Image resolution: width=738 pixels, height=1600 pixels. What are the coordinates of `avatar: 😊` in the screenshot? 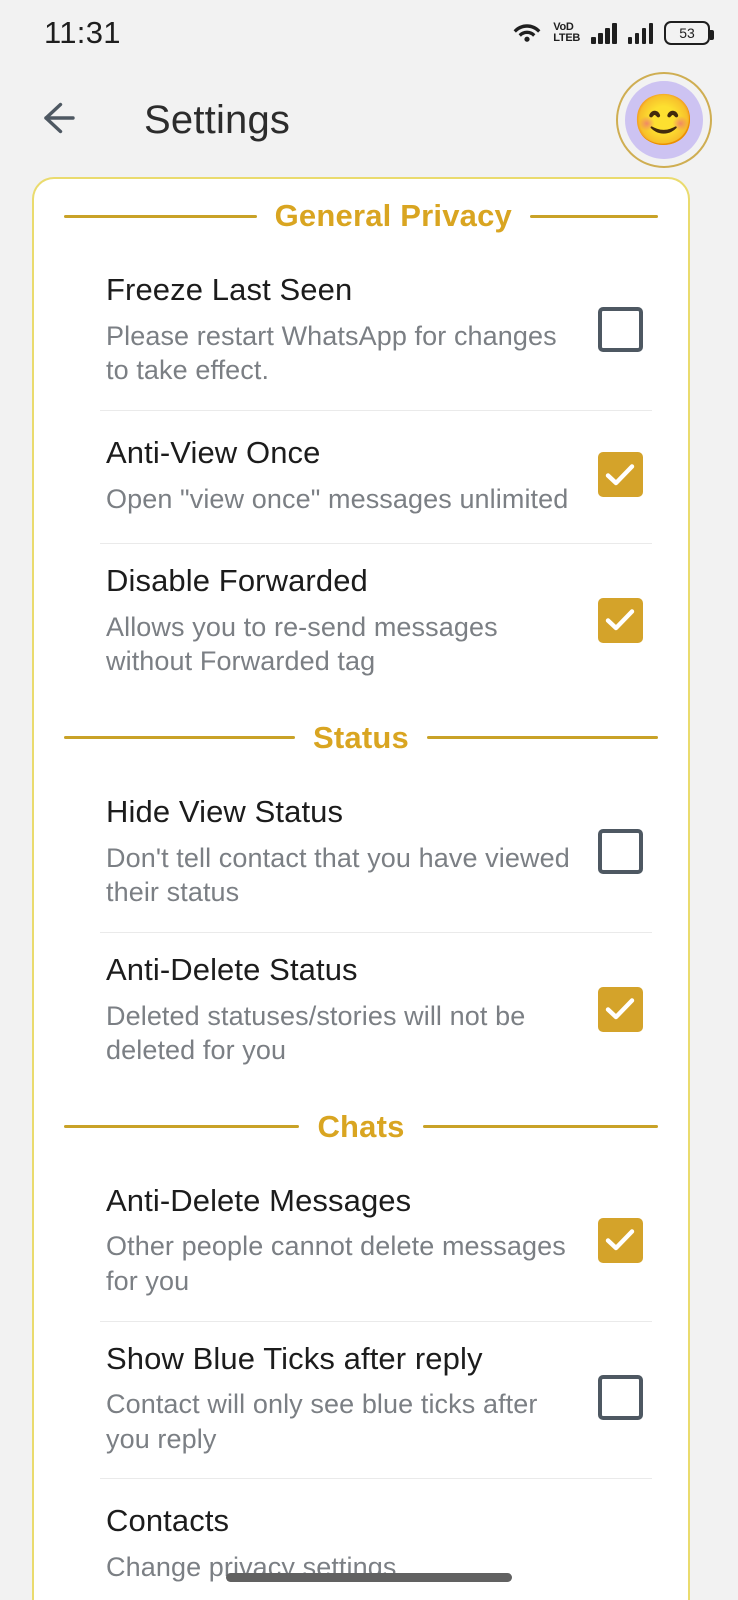 It's located at (664, 120).